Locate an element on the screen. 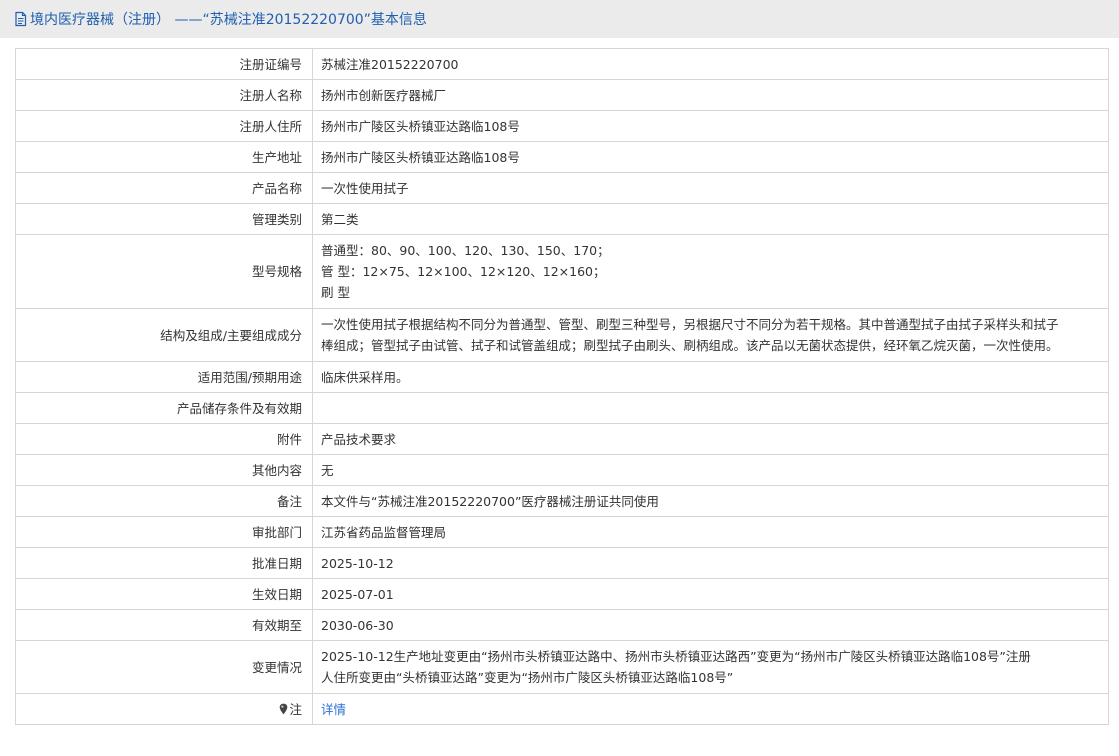  row-label: 其他内容 is located at coordinates (164, 470).